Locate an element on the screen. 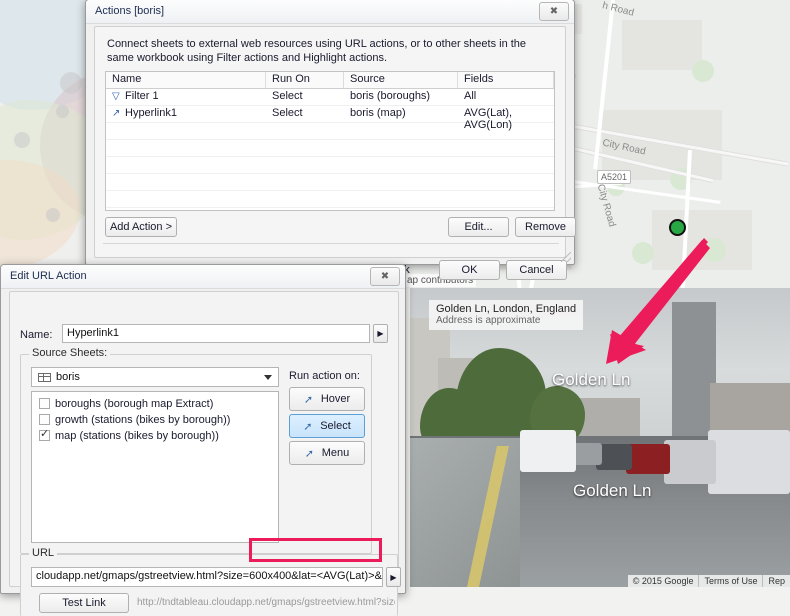 The width and height of the screenshot is (790, 616). sheet-label: boroughs (borough map Extract) is located at coordinates (134, 404).